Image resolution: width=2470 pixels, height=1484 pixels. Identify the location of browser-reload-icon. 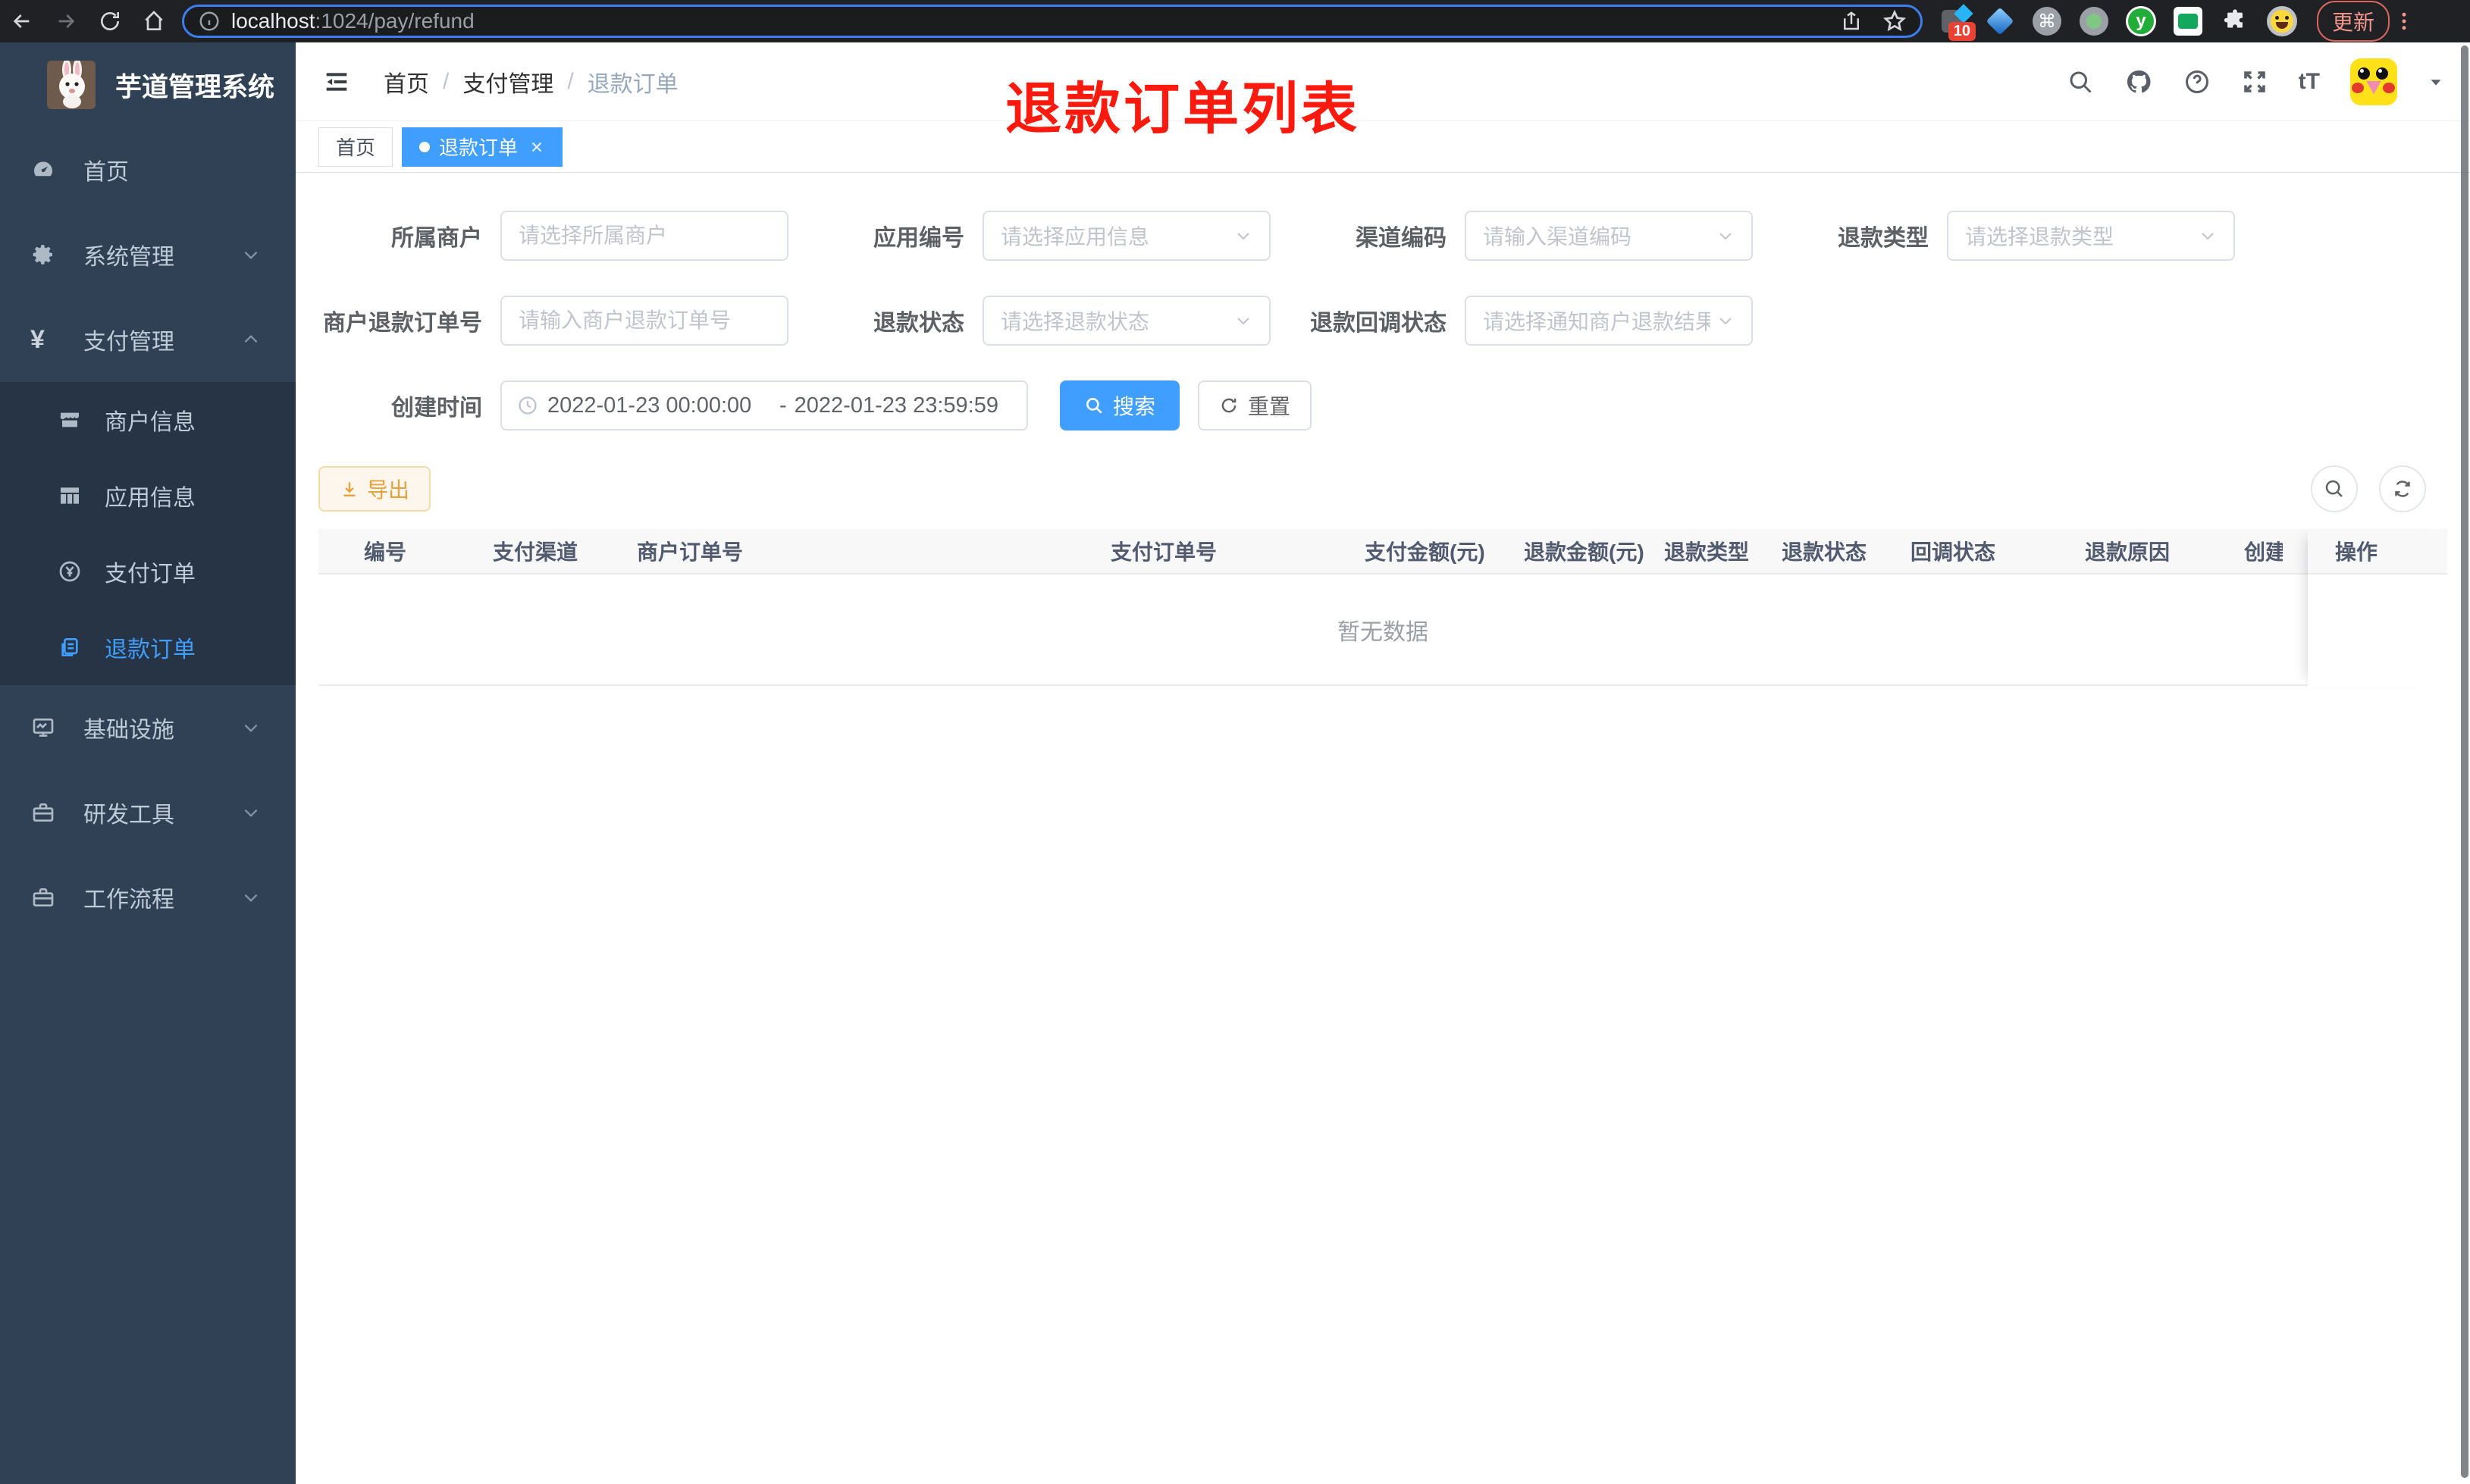
(110, 21).